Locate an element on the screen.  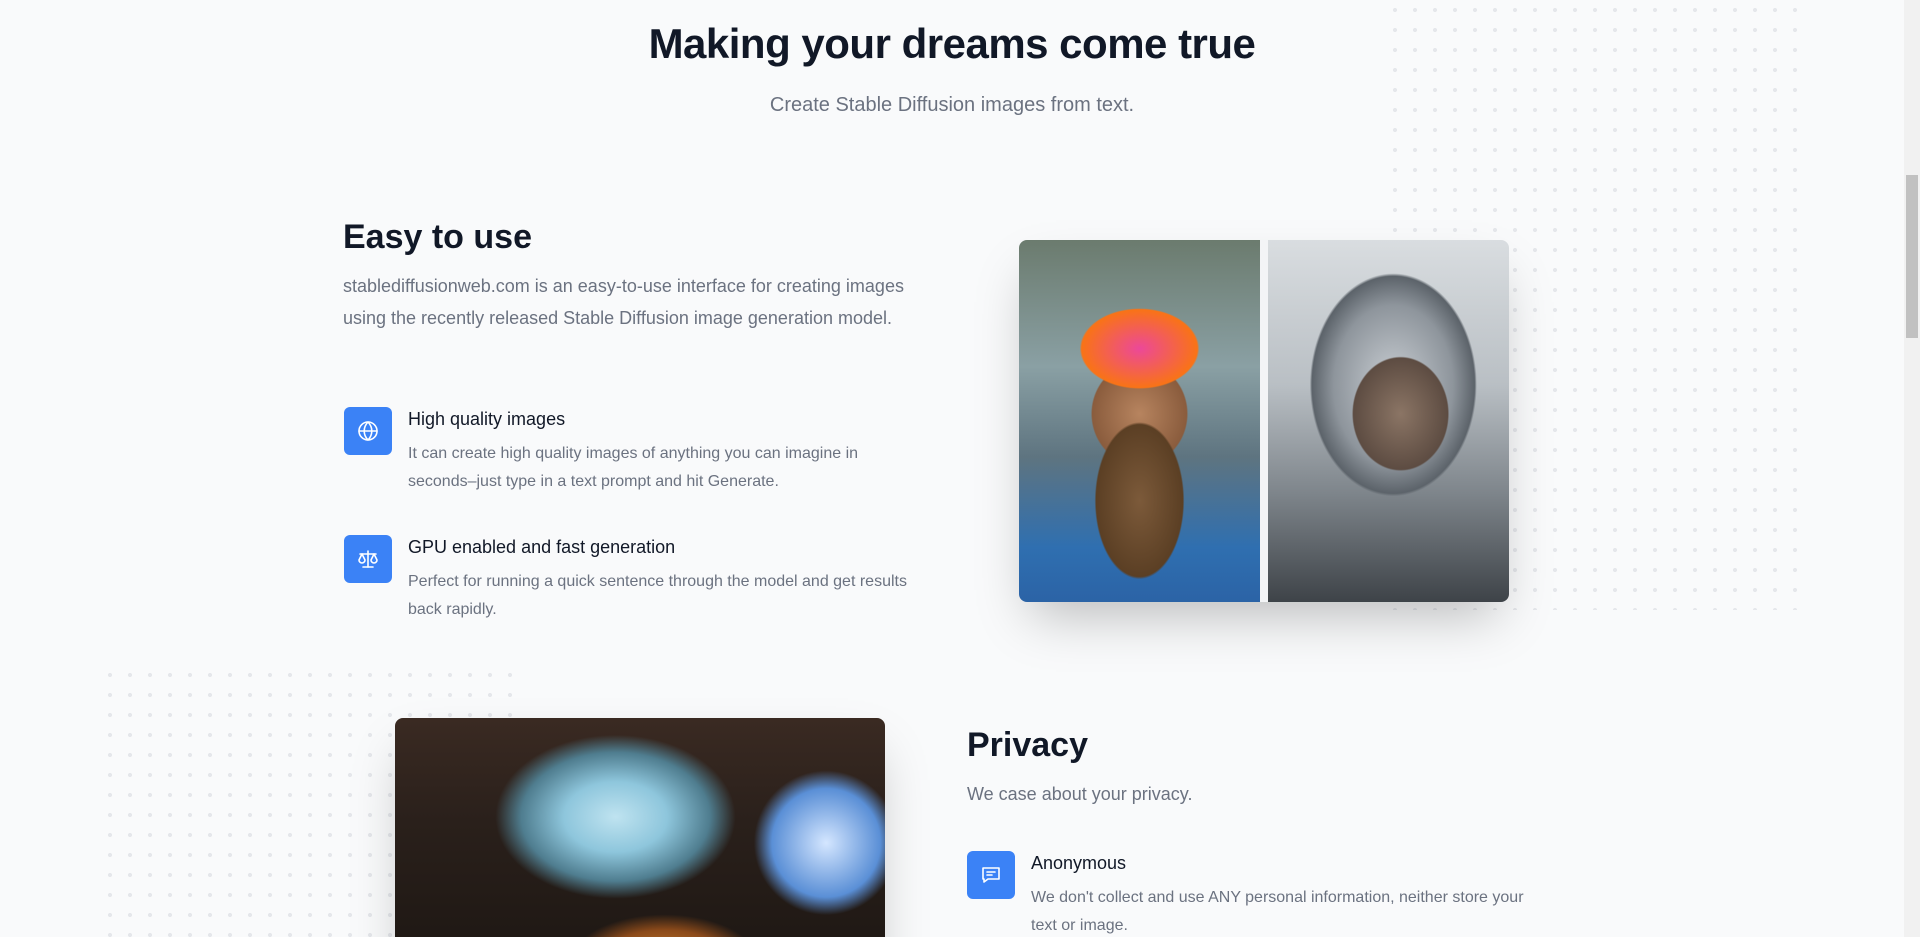
scale-icon is located at coordinates (368, 559).